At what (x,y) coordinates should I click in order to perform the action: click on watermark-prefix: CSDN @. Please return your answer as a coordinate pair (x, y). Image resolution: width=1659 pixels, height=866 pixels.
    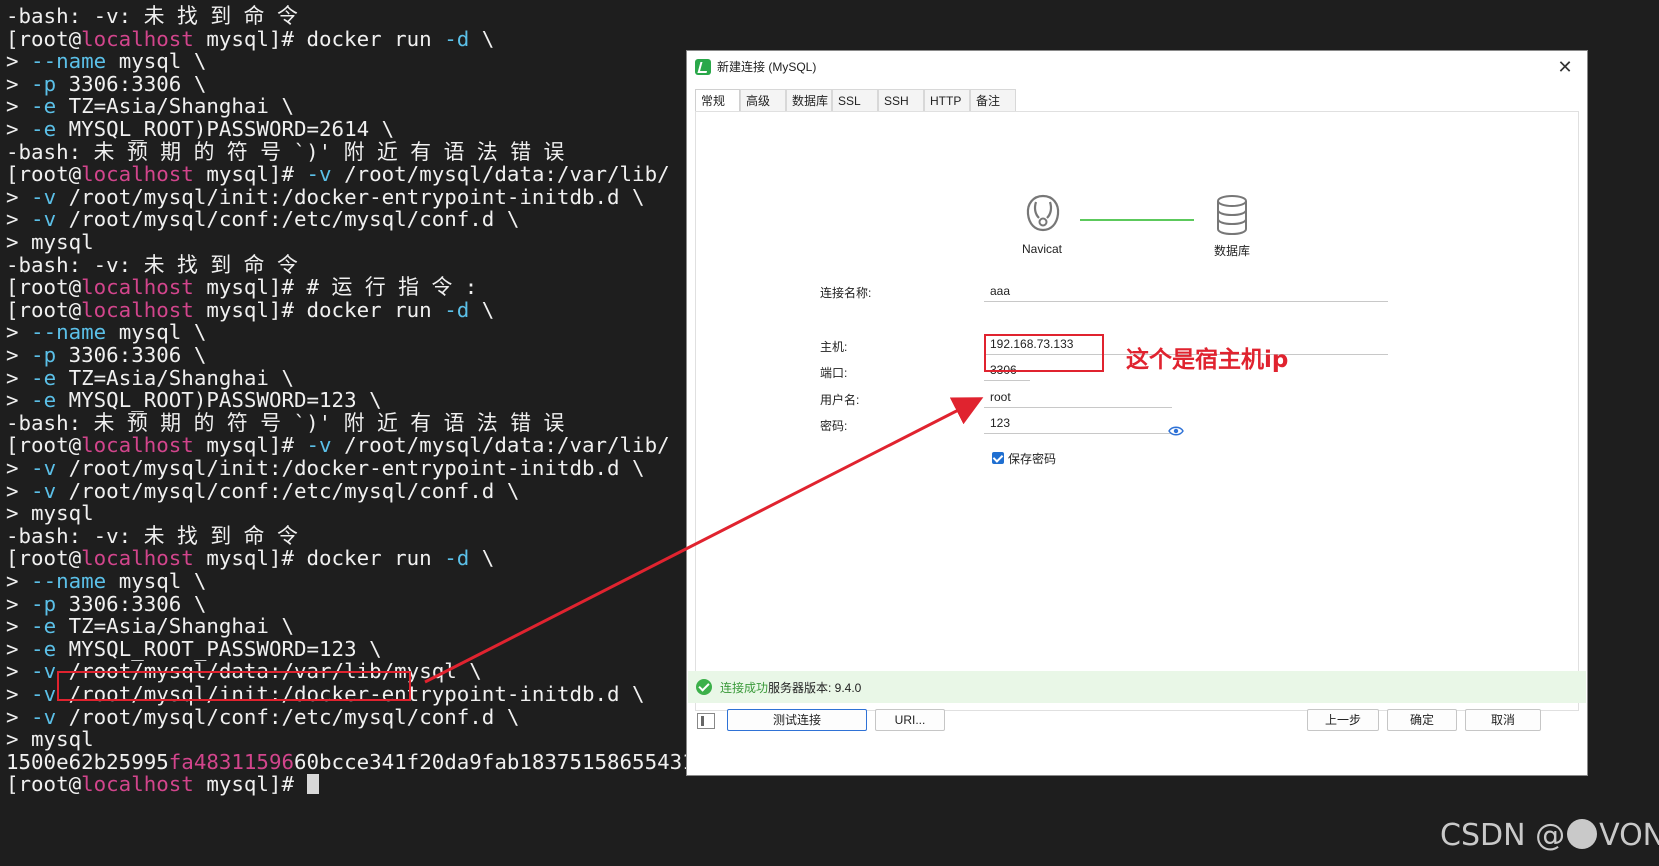
    Looking at the image, I should click on (1503, 835).